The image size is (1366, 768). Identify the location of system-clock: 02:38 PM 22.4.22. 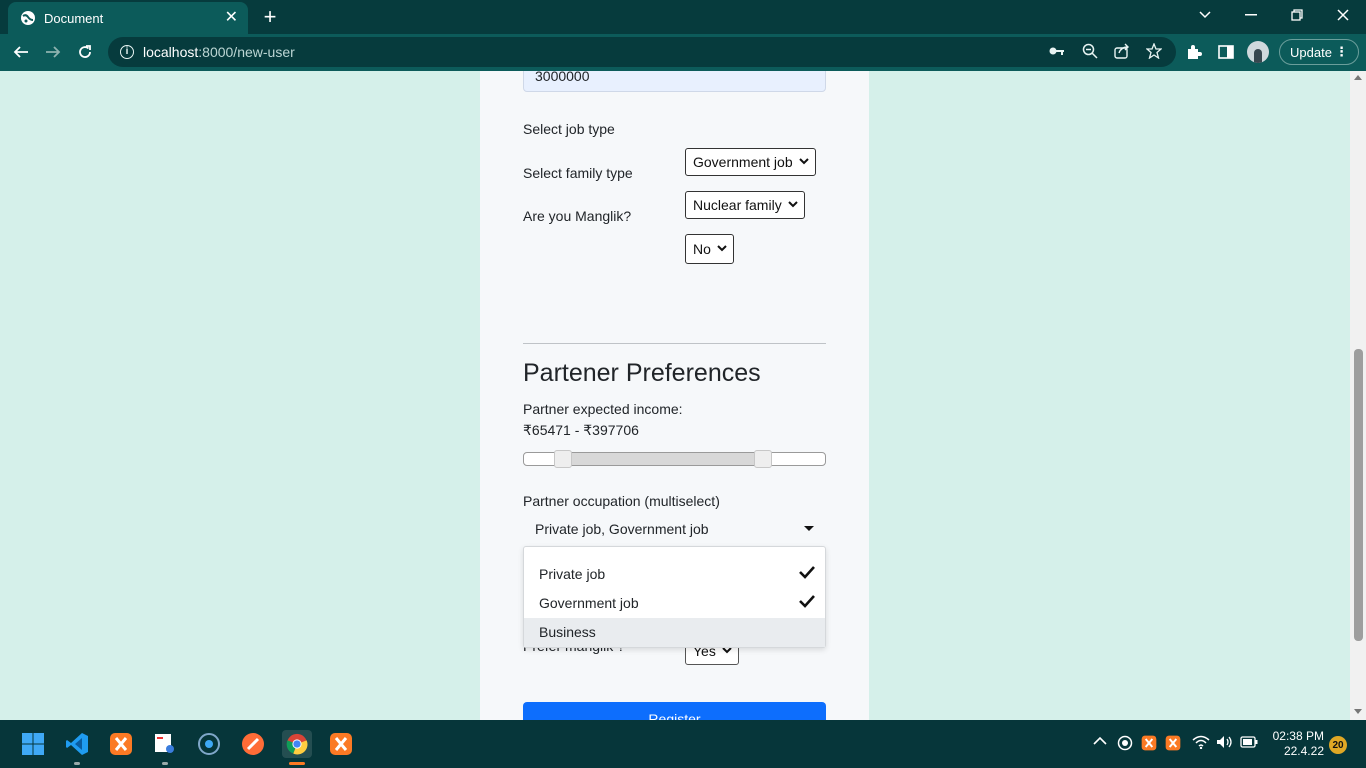
(1293, 744).